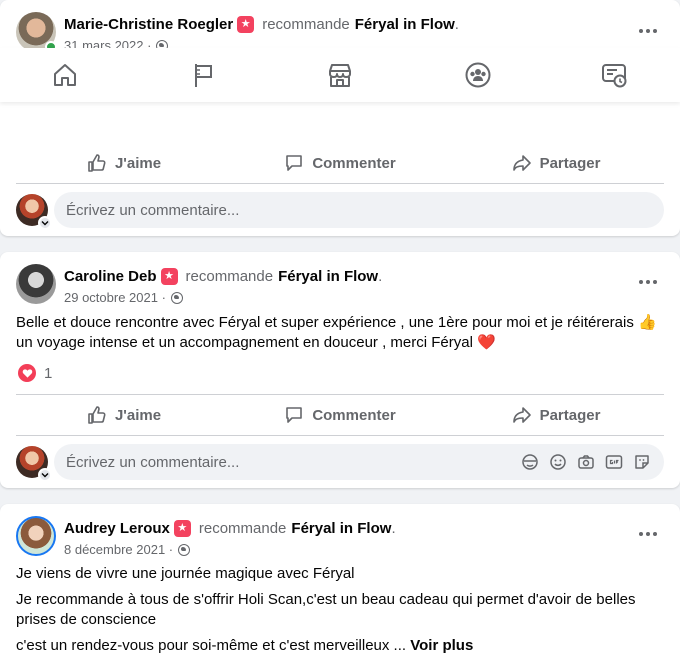 This screenshot has height=664, width=680. What do you see at coordinates (48, 373) in the screenshot?
I see `reaction-count: 1` at bounding box center [48, 373].